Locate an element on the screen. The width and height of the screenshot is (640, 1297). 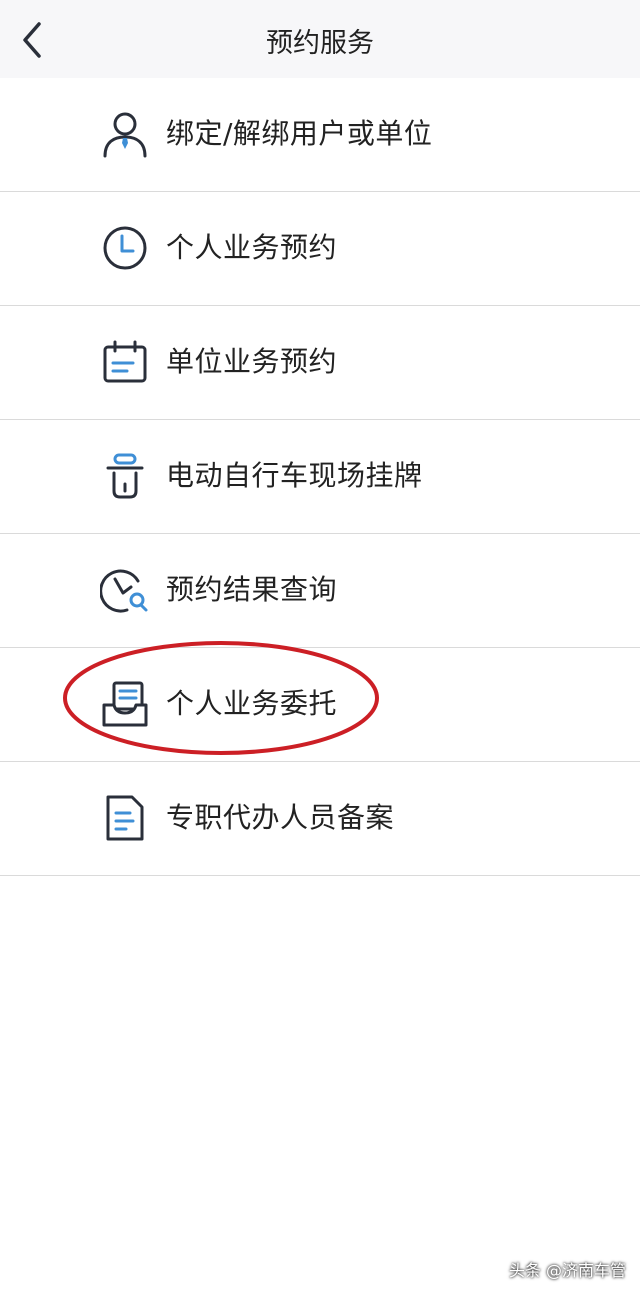
menu-item-personal-appointment: 个人业务预约 is located at coordinates (320, 249).